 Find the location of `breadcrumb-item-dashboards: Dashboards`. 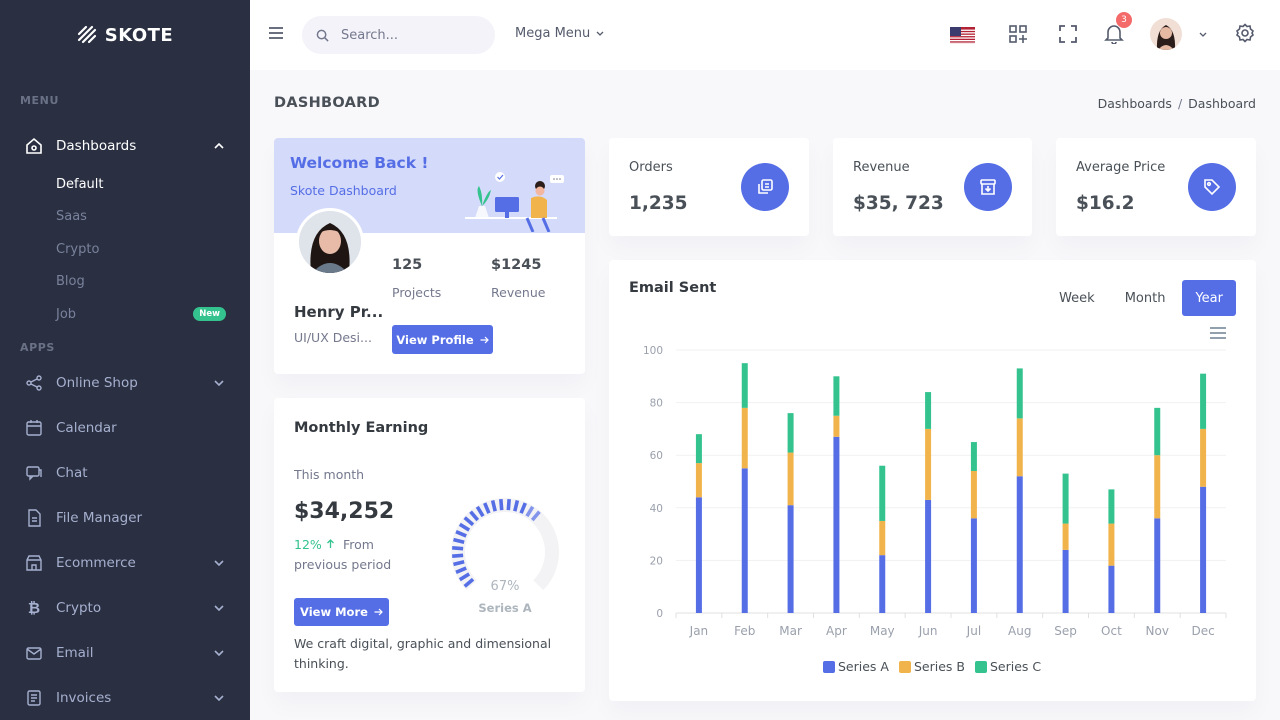

breadcrumb-item-dashboards: Dashboards is located at coordinates (1135, 103).